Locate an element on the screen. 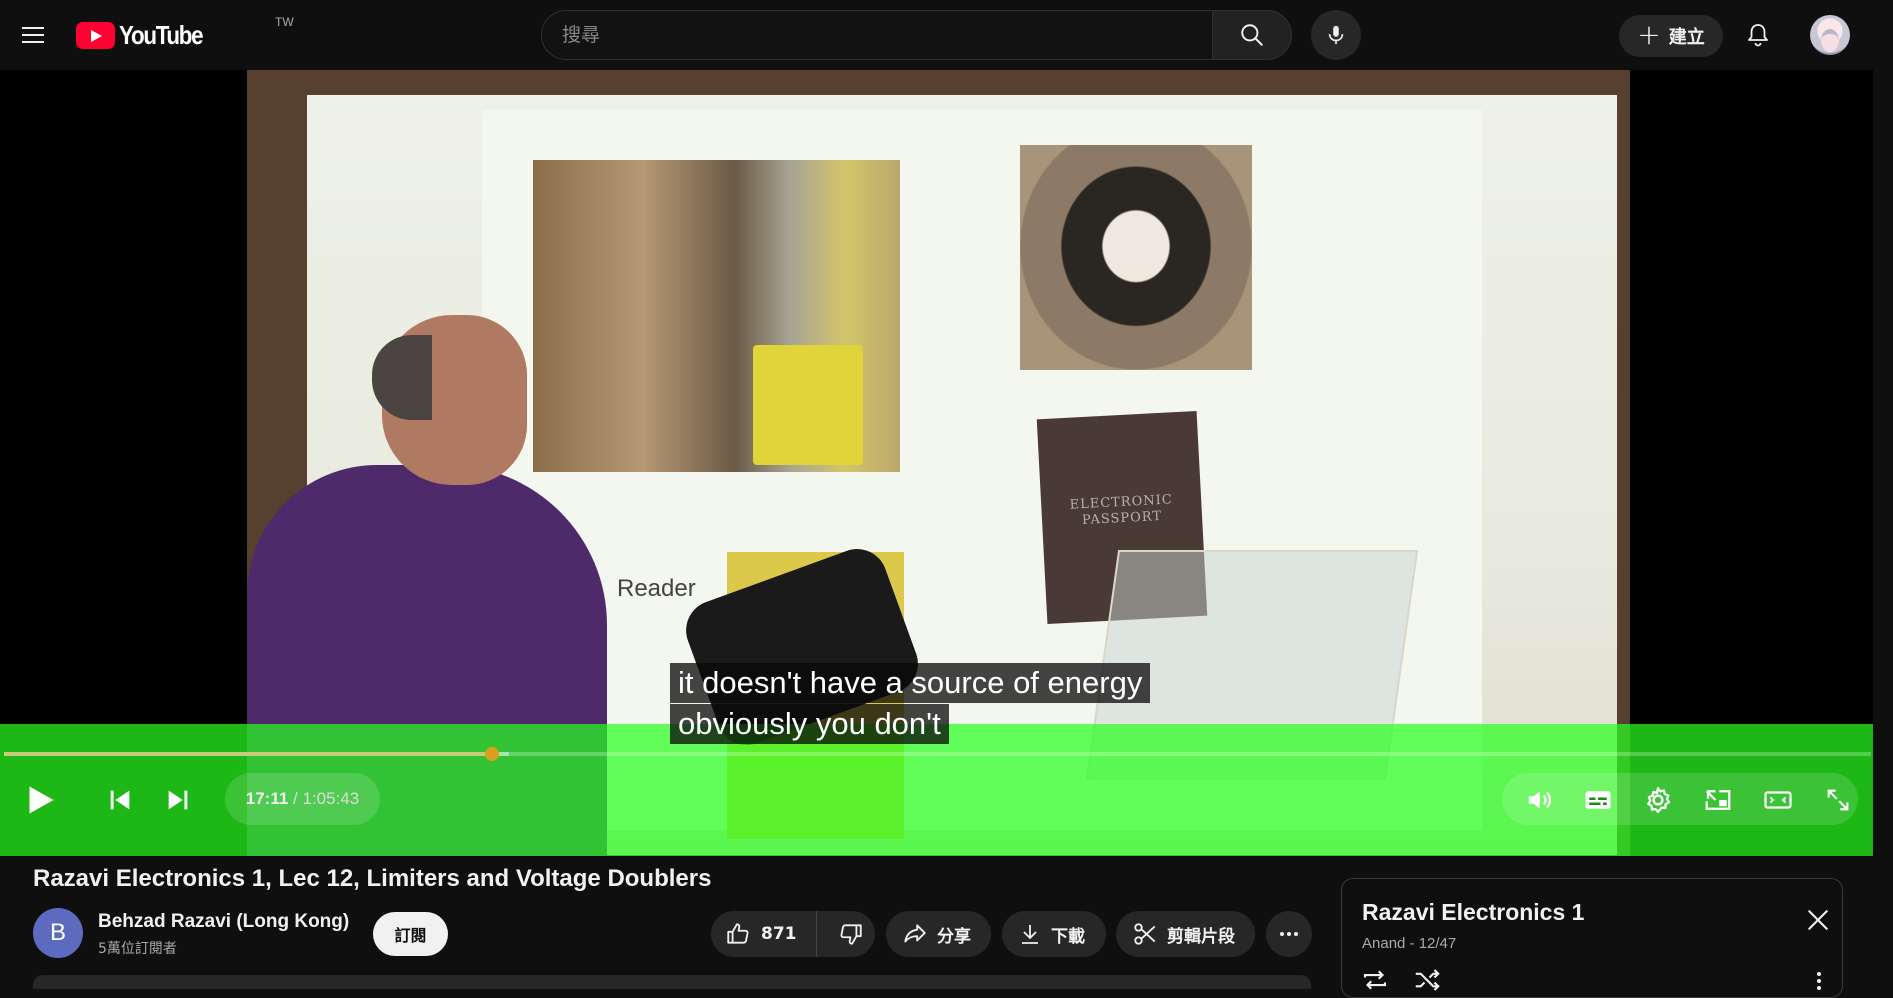 The width and height of the screenshot is (1893, 998). miniplayer-icon is located at coordinates (1718, 800).